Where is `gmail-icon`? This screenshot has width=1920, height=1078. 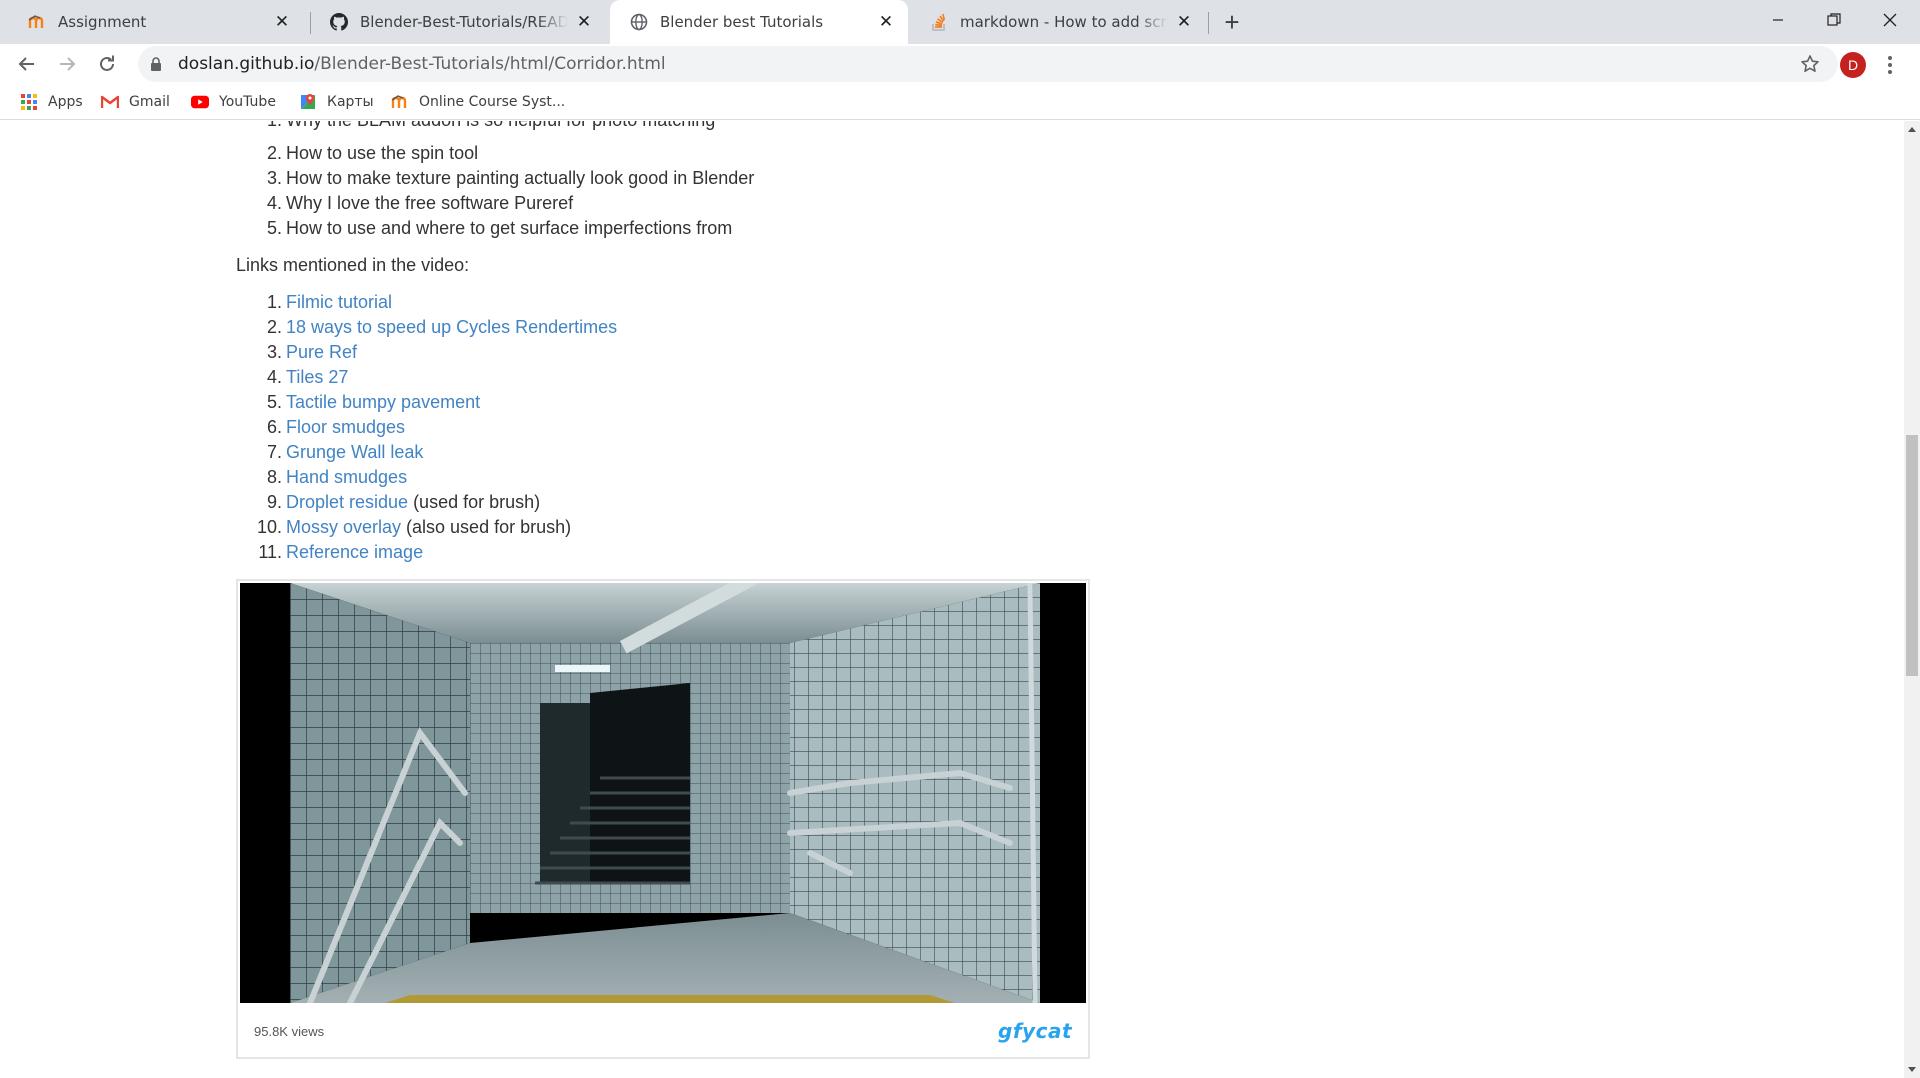 gmail-icon is located at coordinates (110, 102).